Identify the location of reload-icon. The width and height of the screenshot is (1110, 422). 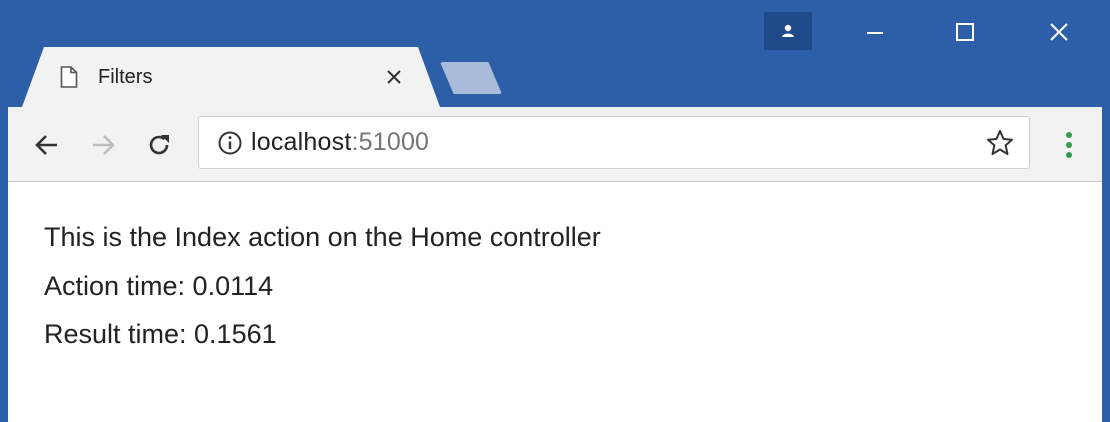
(159, 145).